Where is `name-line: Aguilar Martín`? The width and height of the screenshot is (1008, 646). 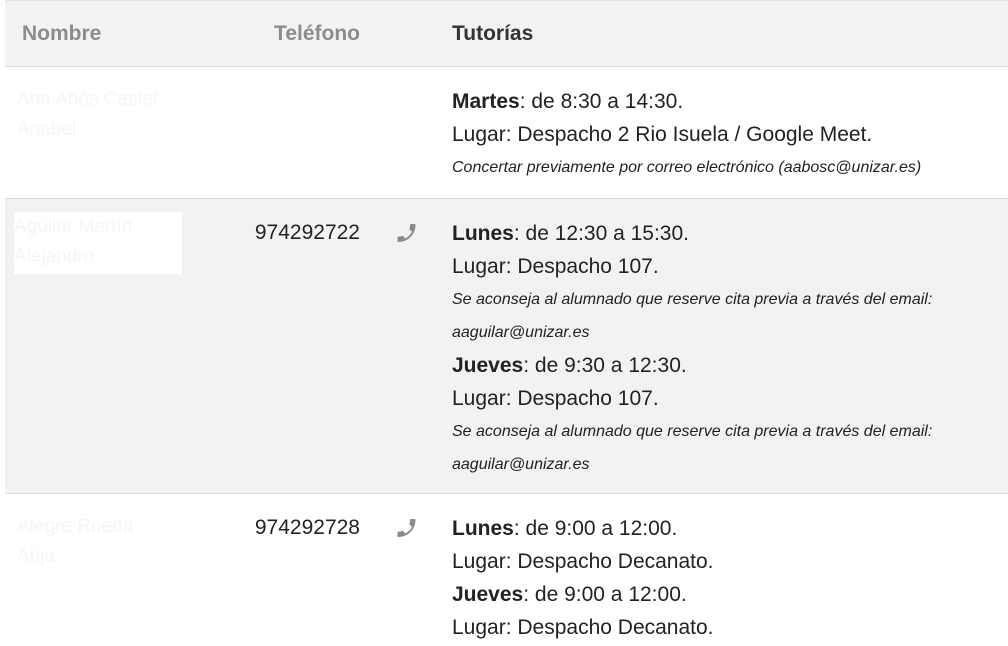 name-line: Aguilar Martín is located at coordinates (98, 227).